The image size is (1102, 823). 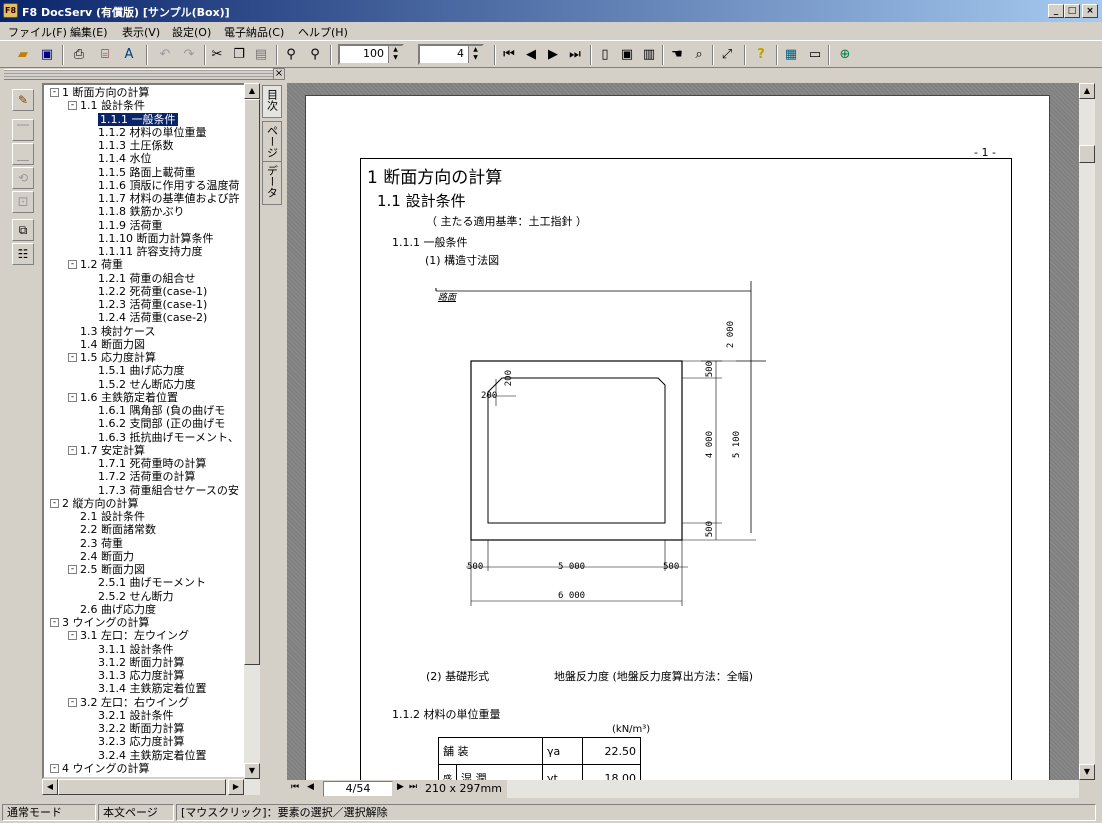 What do you see at coordinates (47, 55) in the screenshot?
I see `save-icon: ▣` at bounding box center [47, 55].